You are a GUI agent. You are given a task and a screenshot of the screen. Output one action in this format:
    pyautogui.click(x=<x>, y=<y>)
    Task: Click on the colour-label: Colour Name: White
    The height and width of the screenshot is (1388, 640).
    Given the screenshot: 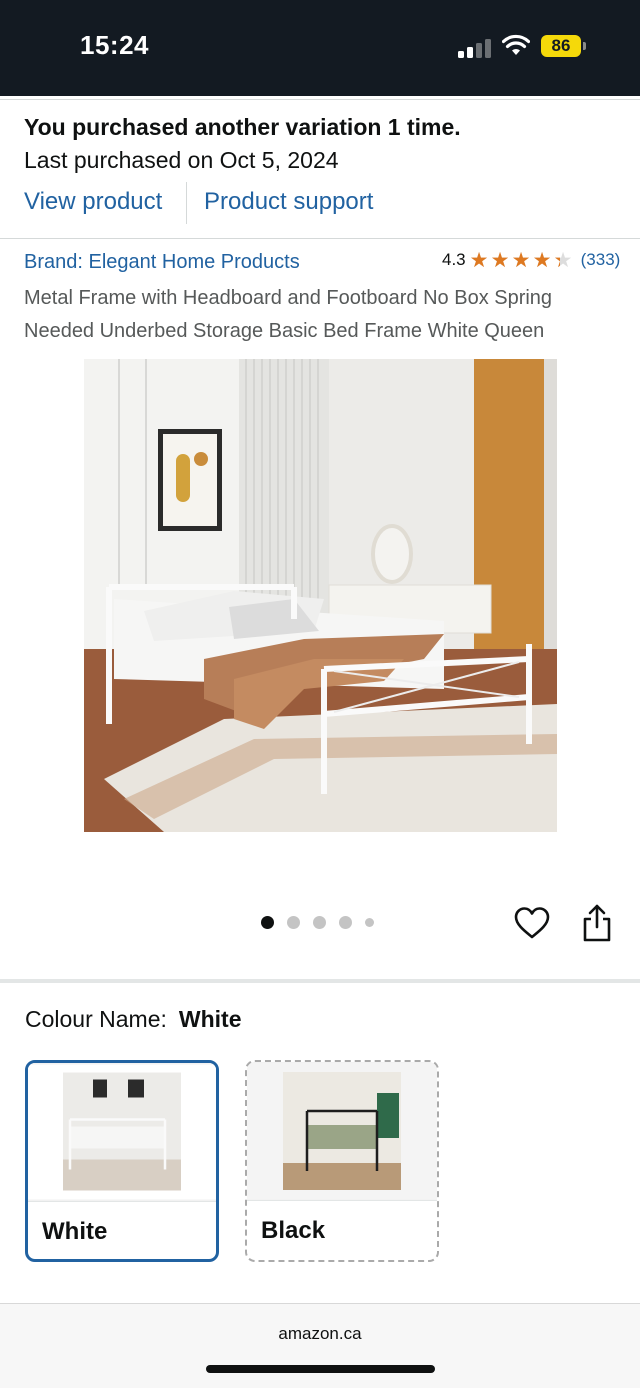 What is the action you would take?
    pyautogui.click(x=133, y=1019)
    